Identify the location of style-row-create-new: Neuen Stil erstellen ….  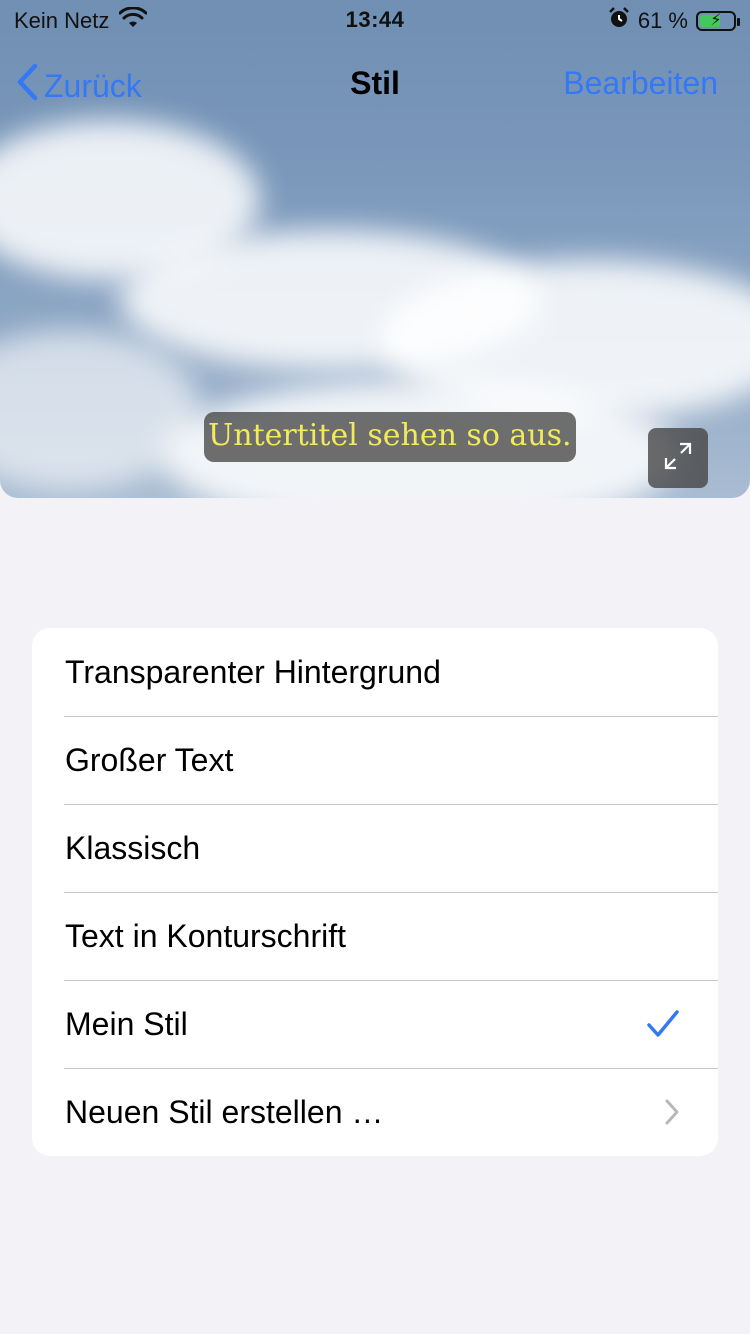
(375, 1112).